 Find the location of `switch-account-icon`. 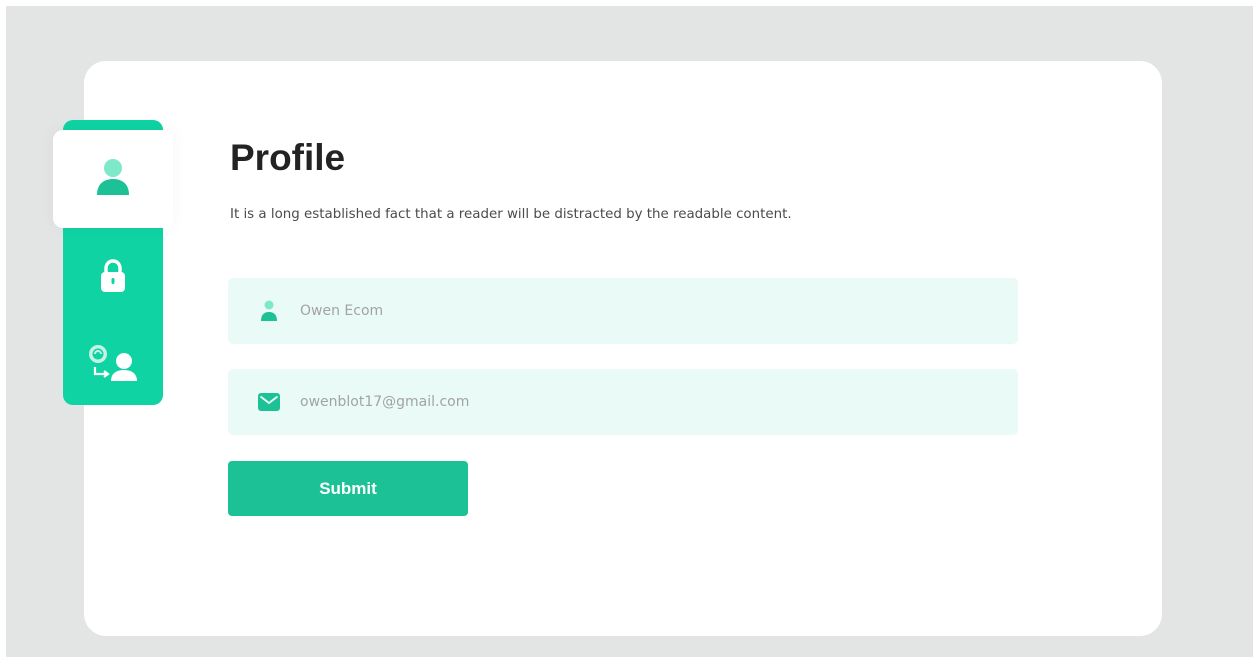

switch-account-icon is located at coordinates (113, 365).